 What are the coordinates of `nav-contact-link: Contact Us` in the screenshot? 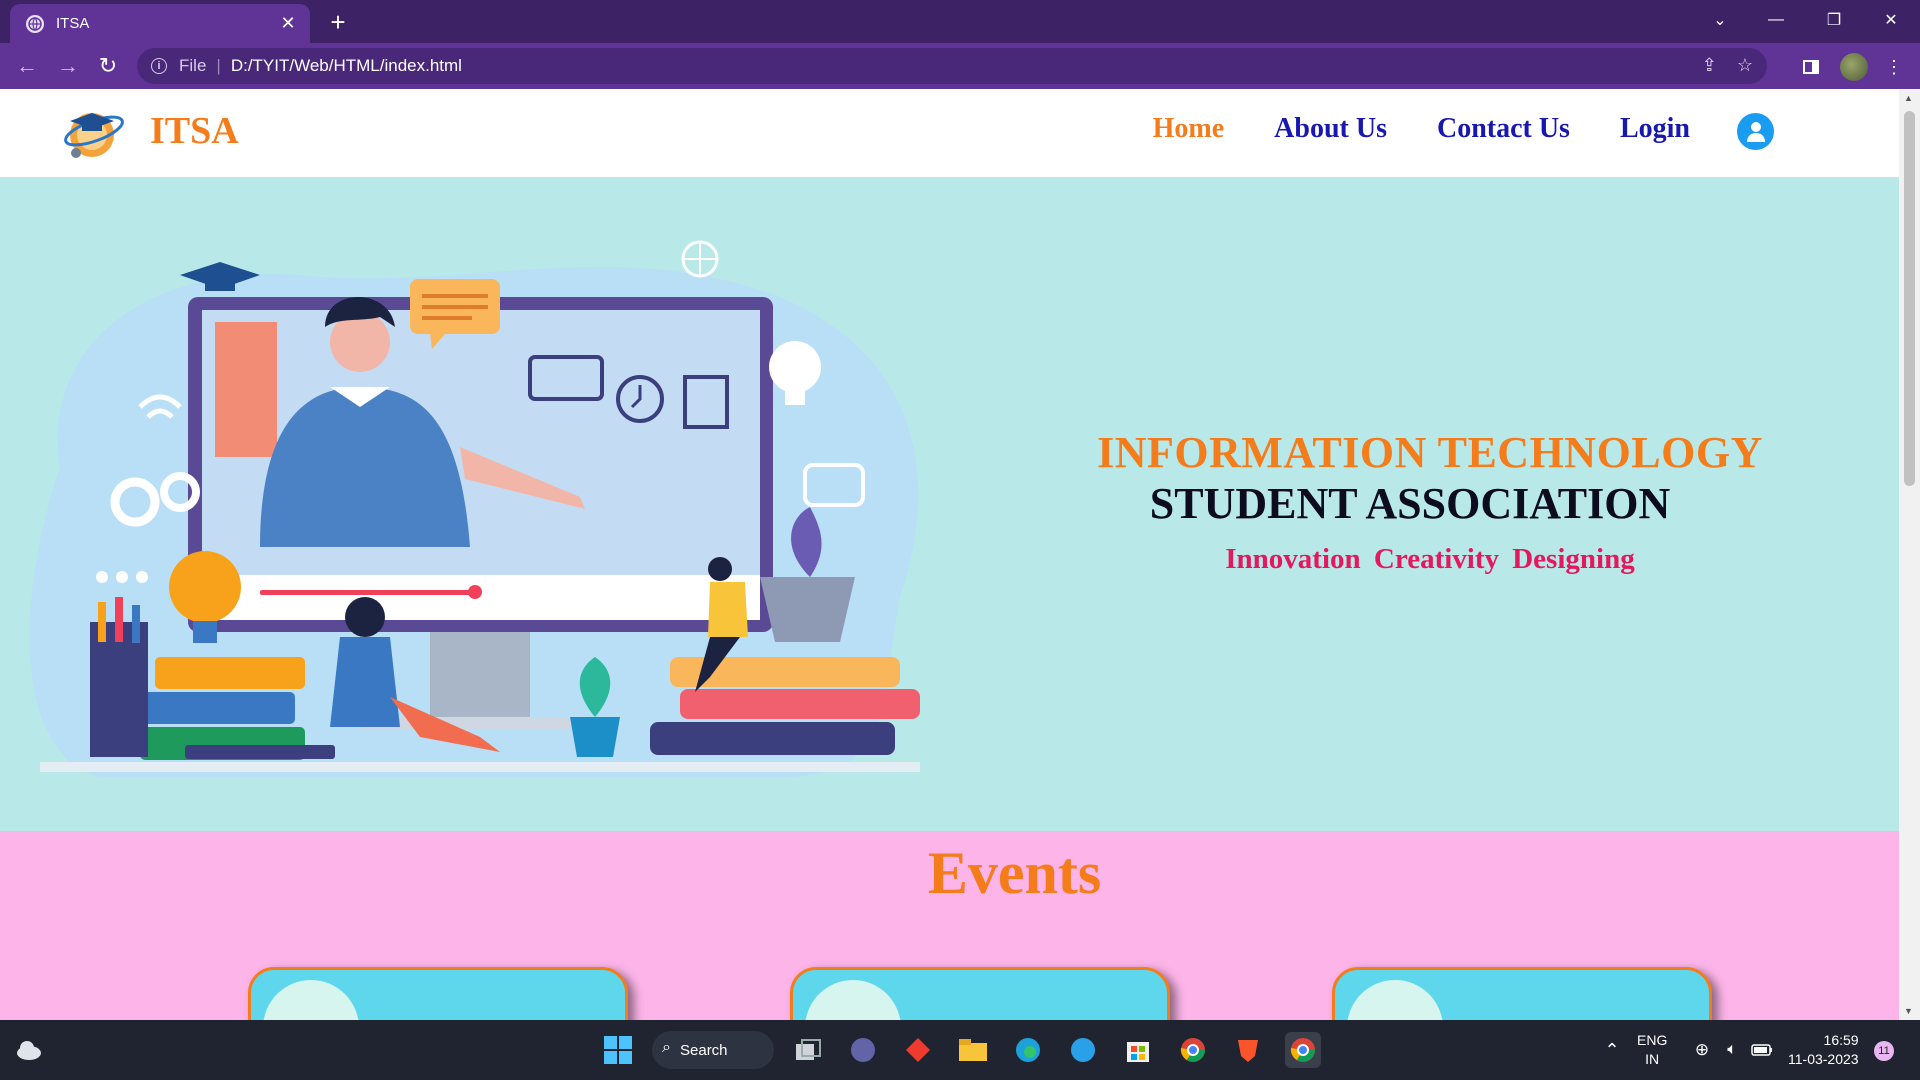 It's located at (1503, 129).